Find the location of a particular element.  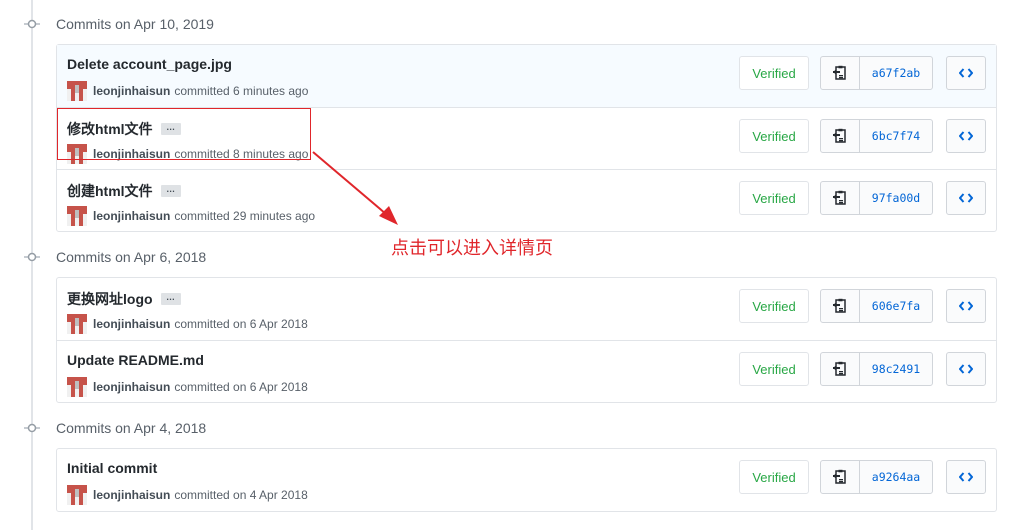

commit-sha-link: 6bc7f74 is located at coordinates (896, 136).